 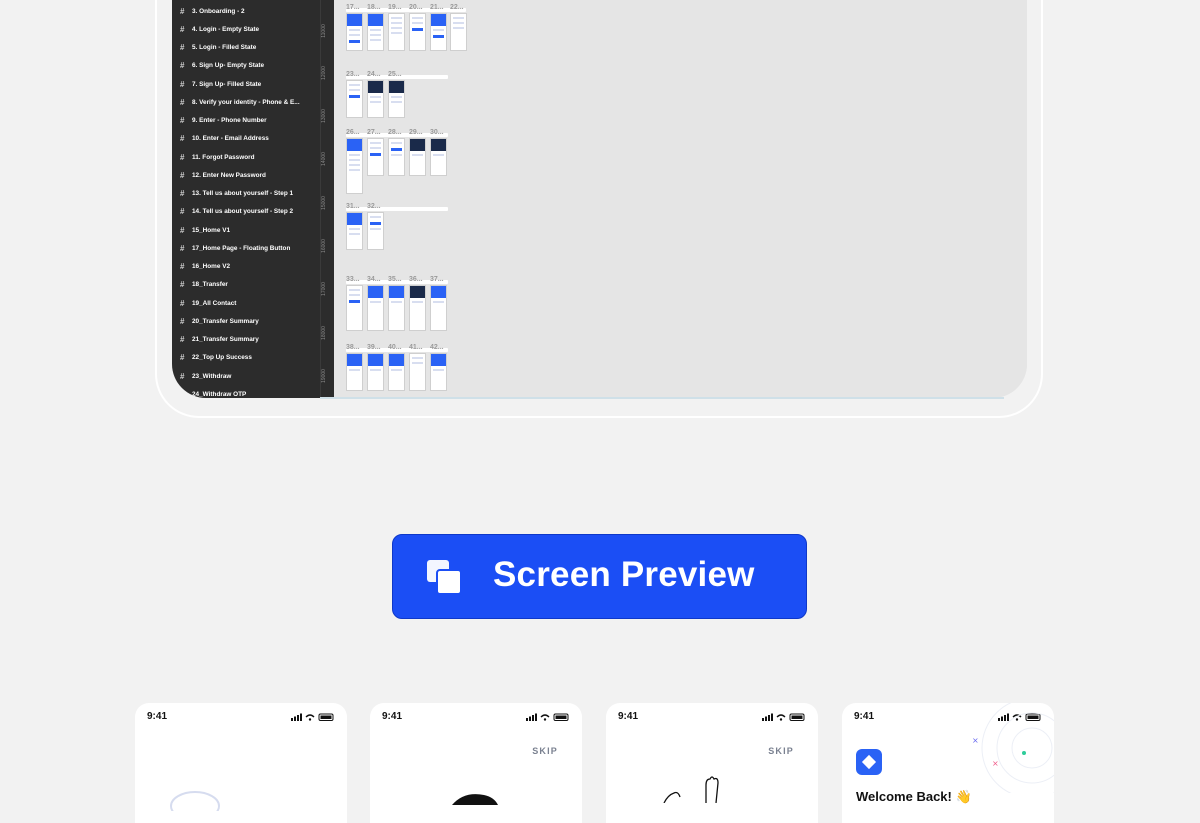 I want to click on layer-label: 11. Forgot Password, so click(x=223, y=157).